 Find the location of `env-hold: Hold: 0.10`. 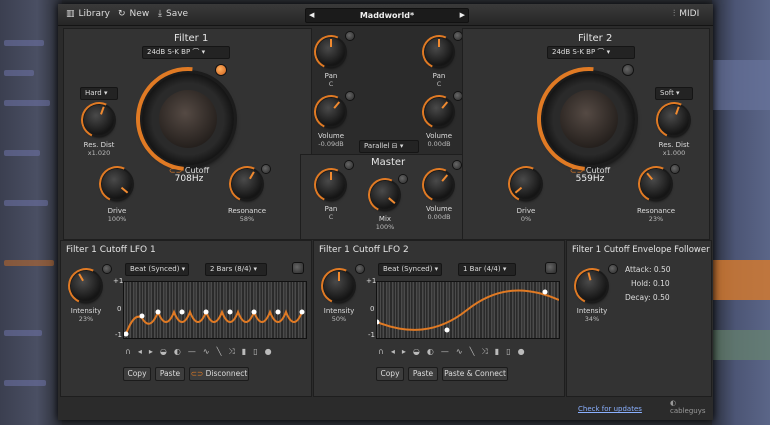

env-hold: Hold: 0.10 is located at coordinates (650, 283).